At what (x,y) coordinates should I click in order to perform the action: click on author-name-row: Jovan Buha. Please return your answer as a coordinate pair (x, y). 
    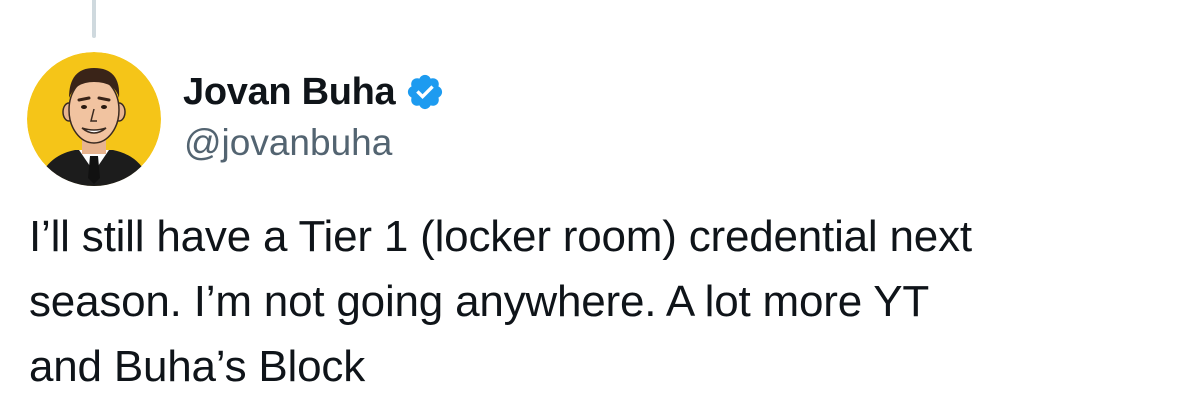
    Looking at the image, I should click on (314, 92).